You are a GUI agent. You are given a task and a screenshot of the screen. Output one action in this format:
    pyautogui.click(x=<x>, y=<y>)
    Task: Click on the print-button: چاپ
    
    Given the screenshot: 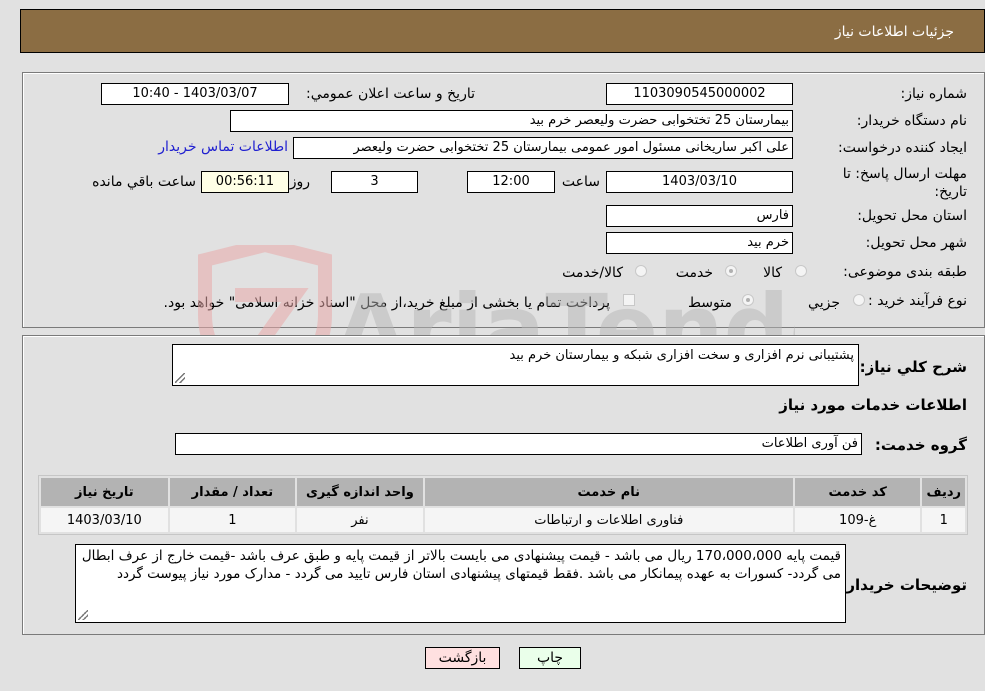 What is the action you would take?
    pyautogui.click(x=550, y=658)
    